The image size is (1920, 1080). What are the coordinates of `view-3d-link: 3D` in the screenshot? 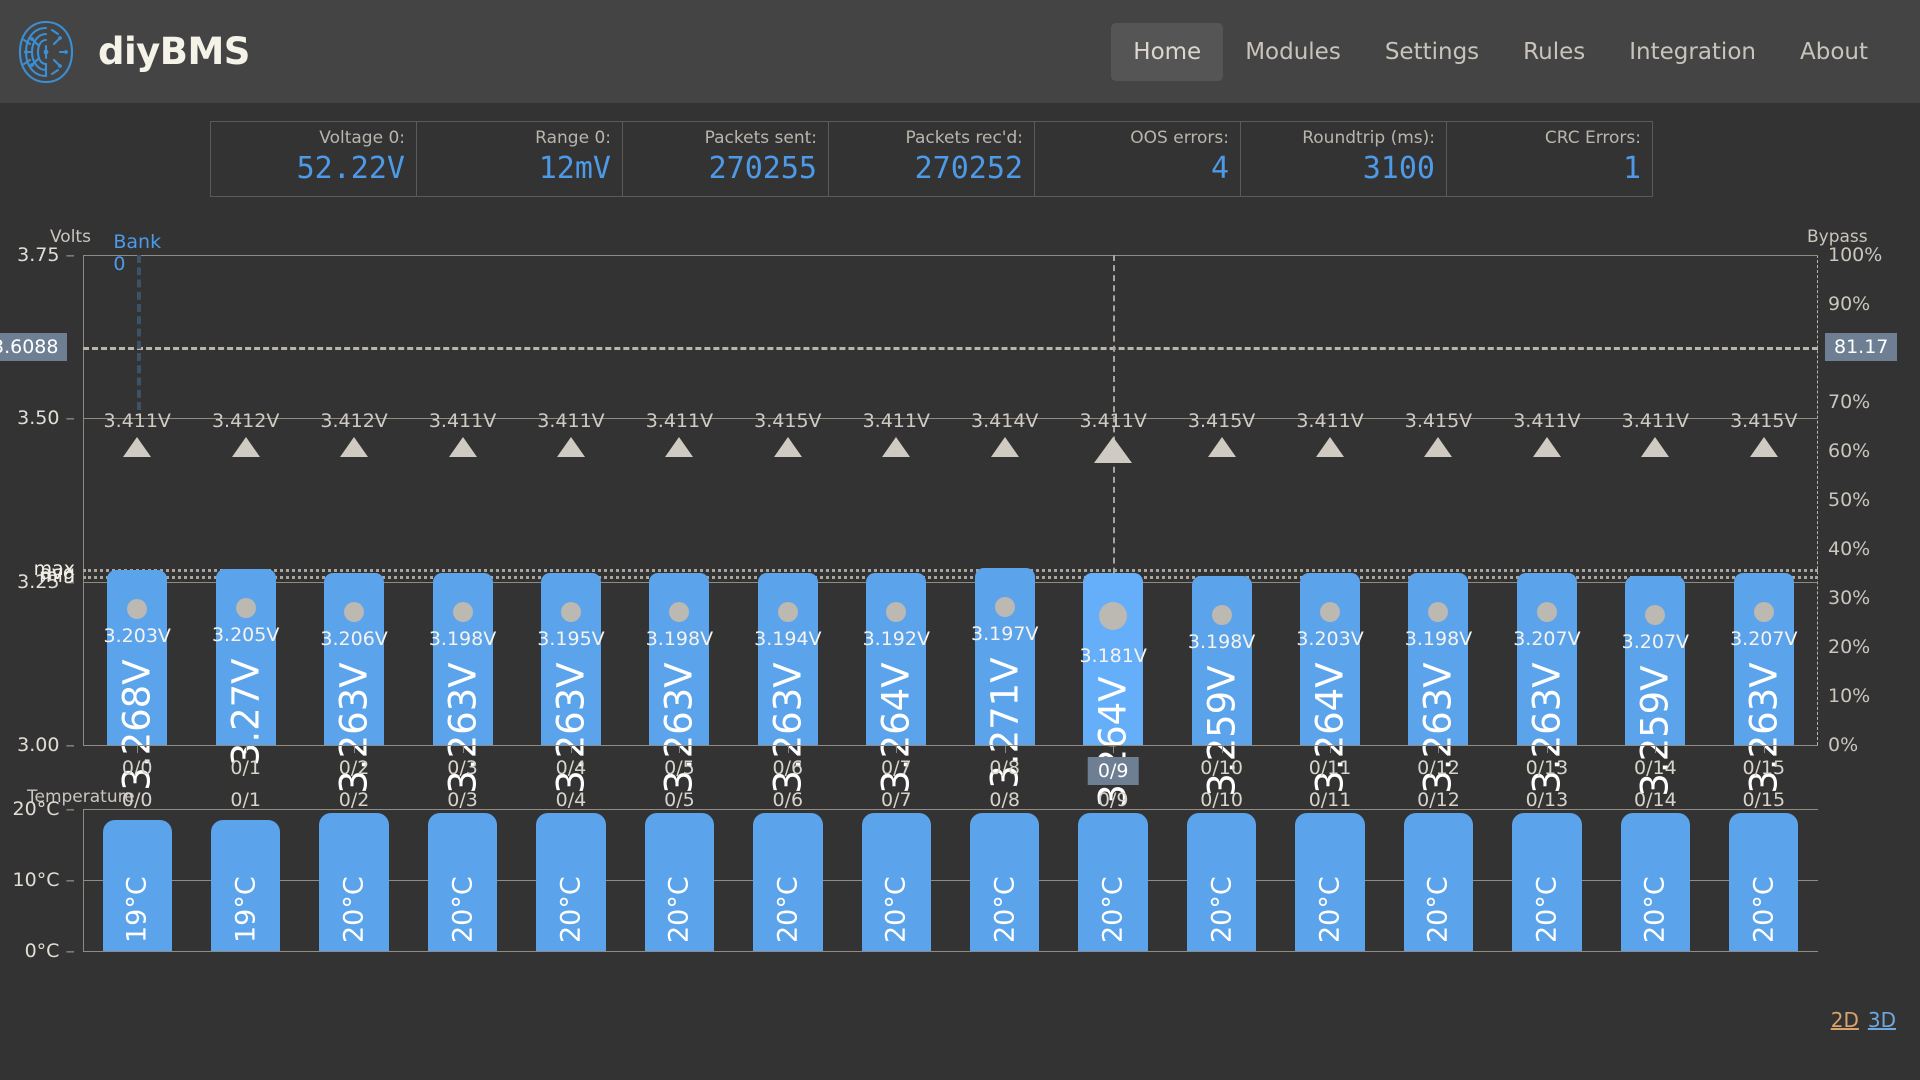 It's located at (1882, 1020).